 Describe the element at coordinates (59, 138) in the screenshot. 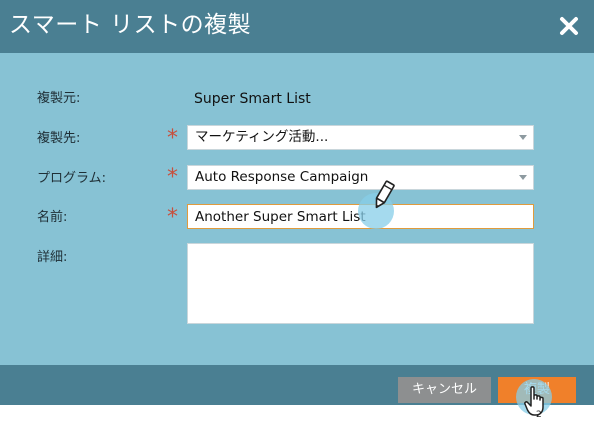

I see `destination-label: 複製先:` at that location.